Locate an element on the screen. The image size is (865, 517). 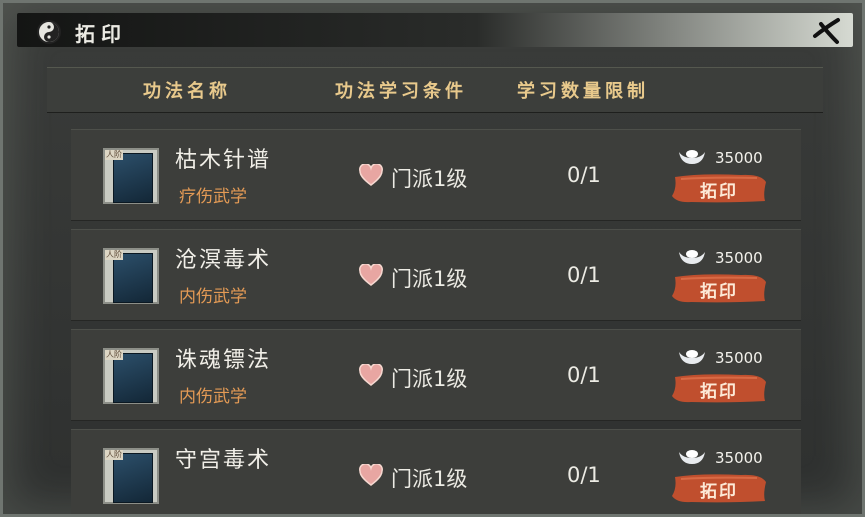
skill-name: 沧溟毒术 is located at coordinates (223, 260).